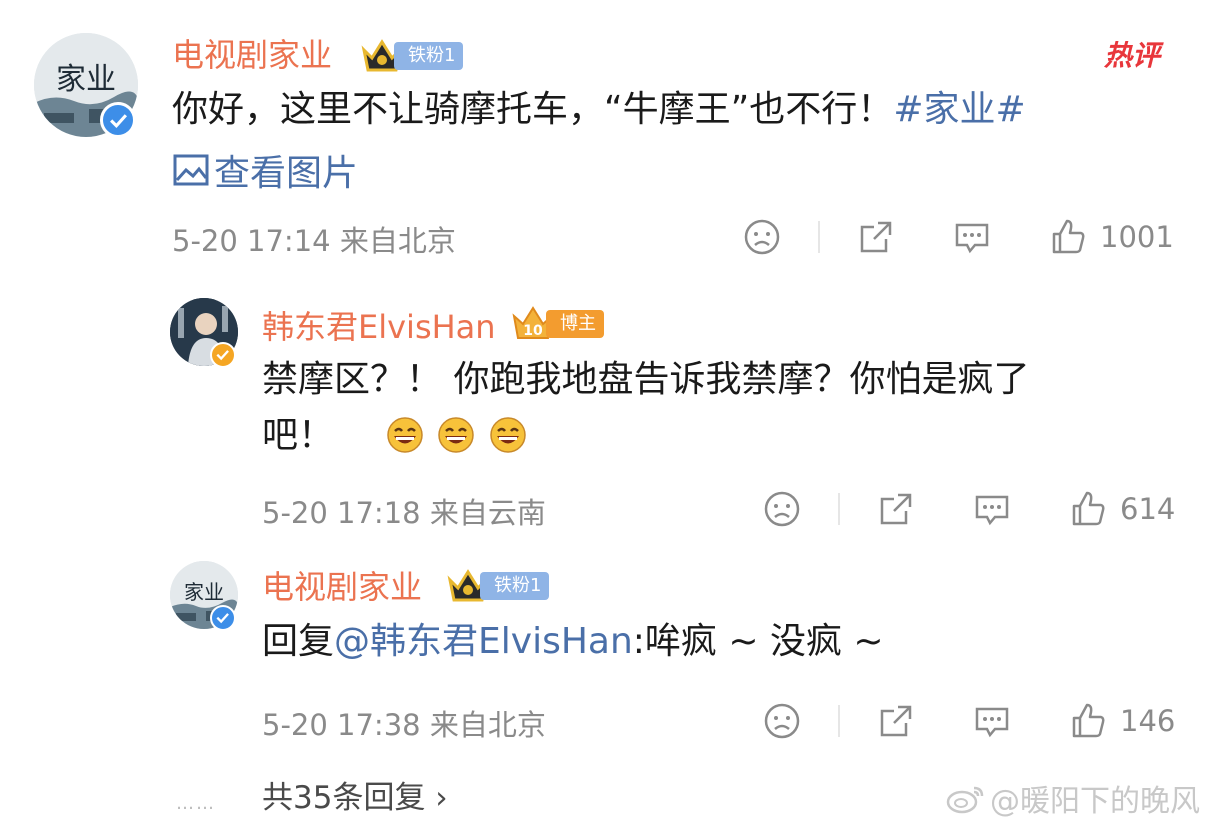 This screenshot has height=826, width=1214. Describe the element at coordinates (404, 513) in the screenshot. I see `reply-meta: 5-20 17:18 来自云南` at that location.